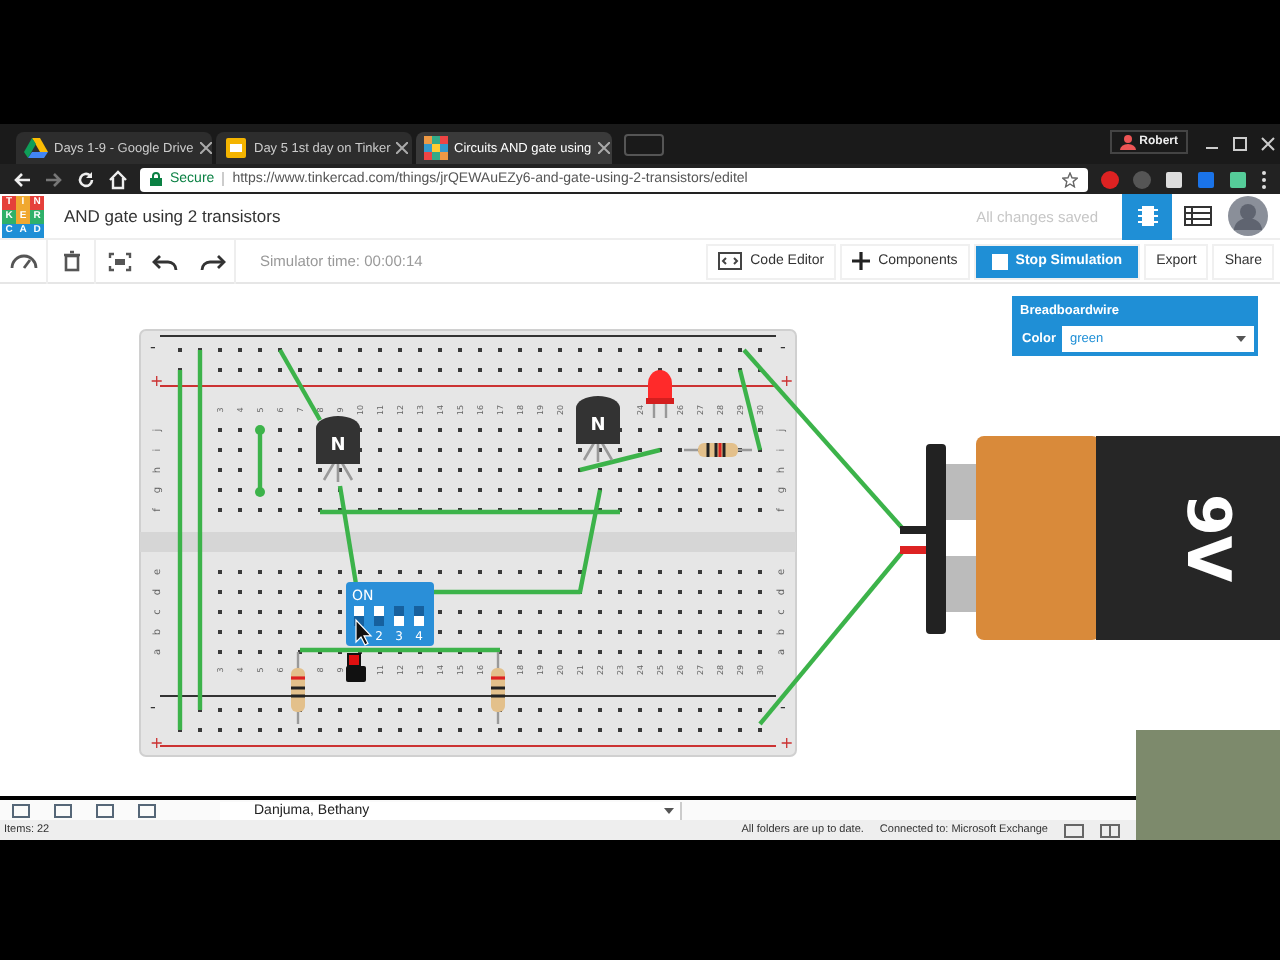 The height and width of the screenshot is (960, 1280). Describe the element at coordinates (165, 261) in the screenshot. I see `undo-icon` at that location.